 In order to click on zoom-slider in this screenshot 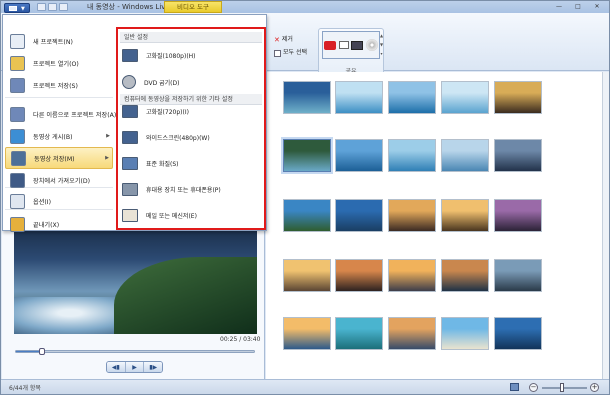, I will do `click(564, 388)`.